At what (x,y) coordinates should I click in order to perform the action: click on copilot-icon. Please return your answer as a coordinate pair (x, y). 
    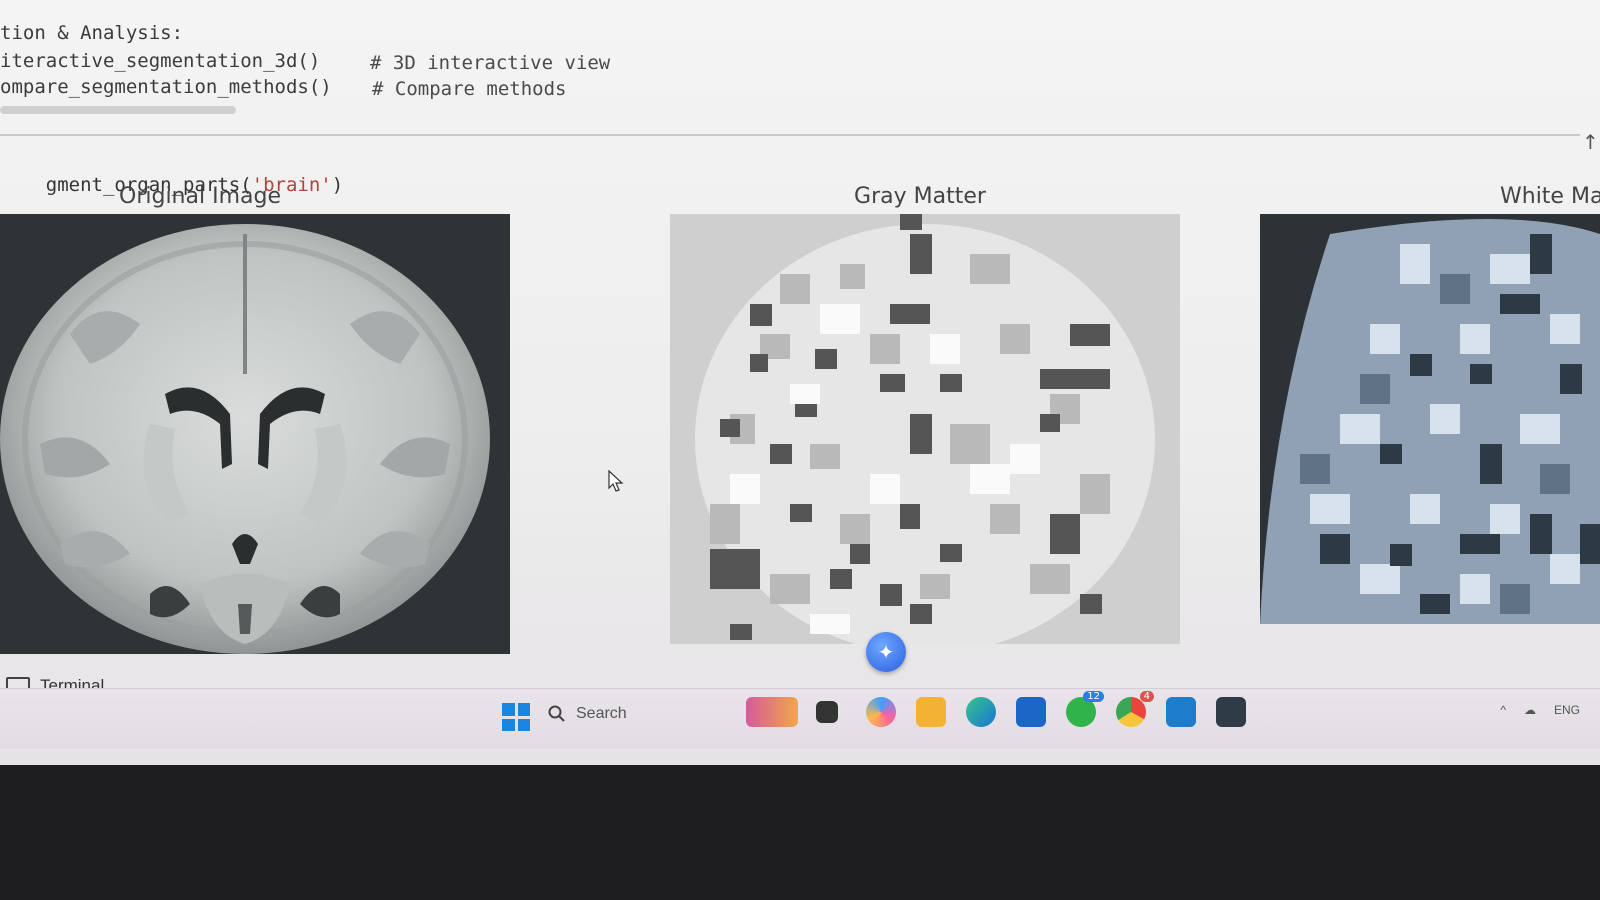
    Looking at the image, I should click on (881, 712).